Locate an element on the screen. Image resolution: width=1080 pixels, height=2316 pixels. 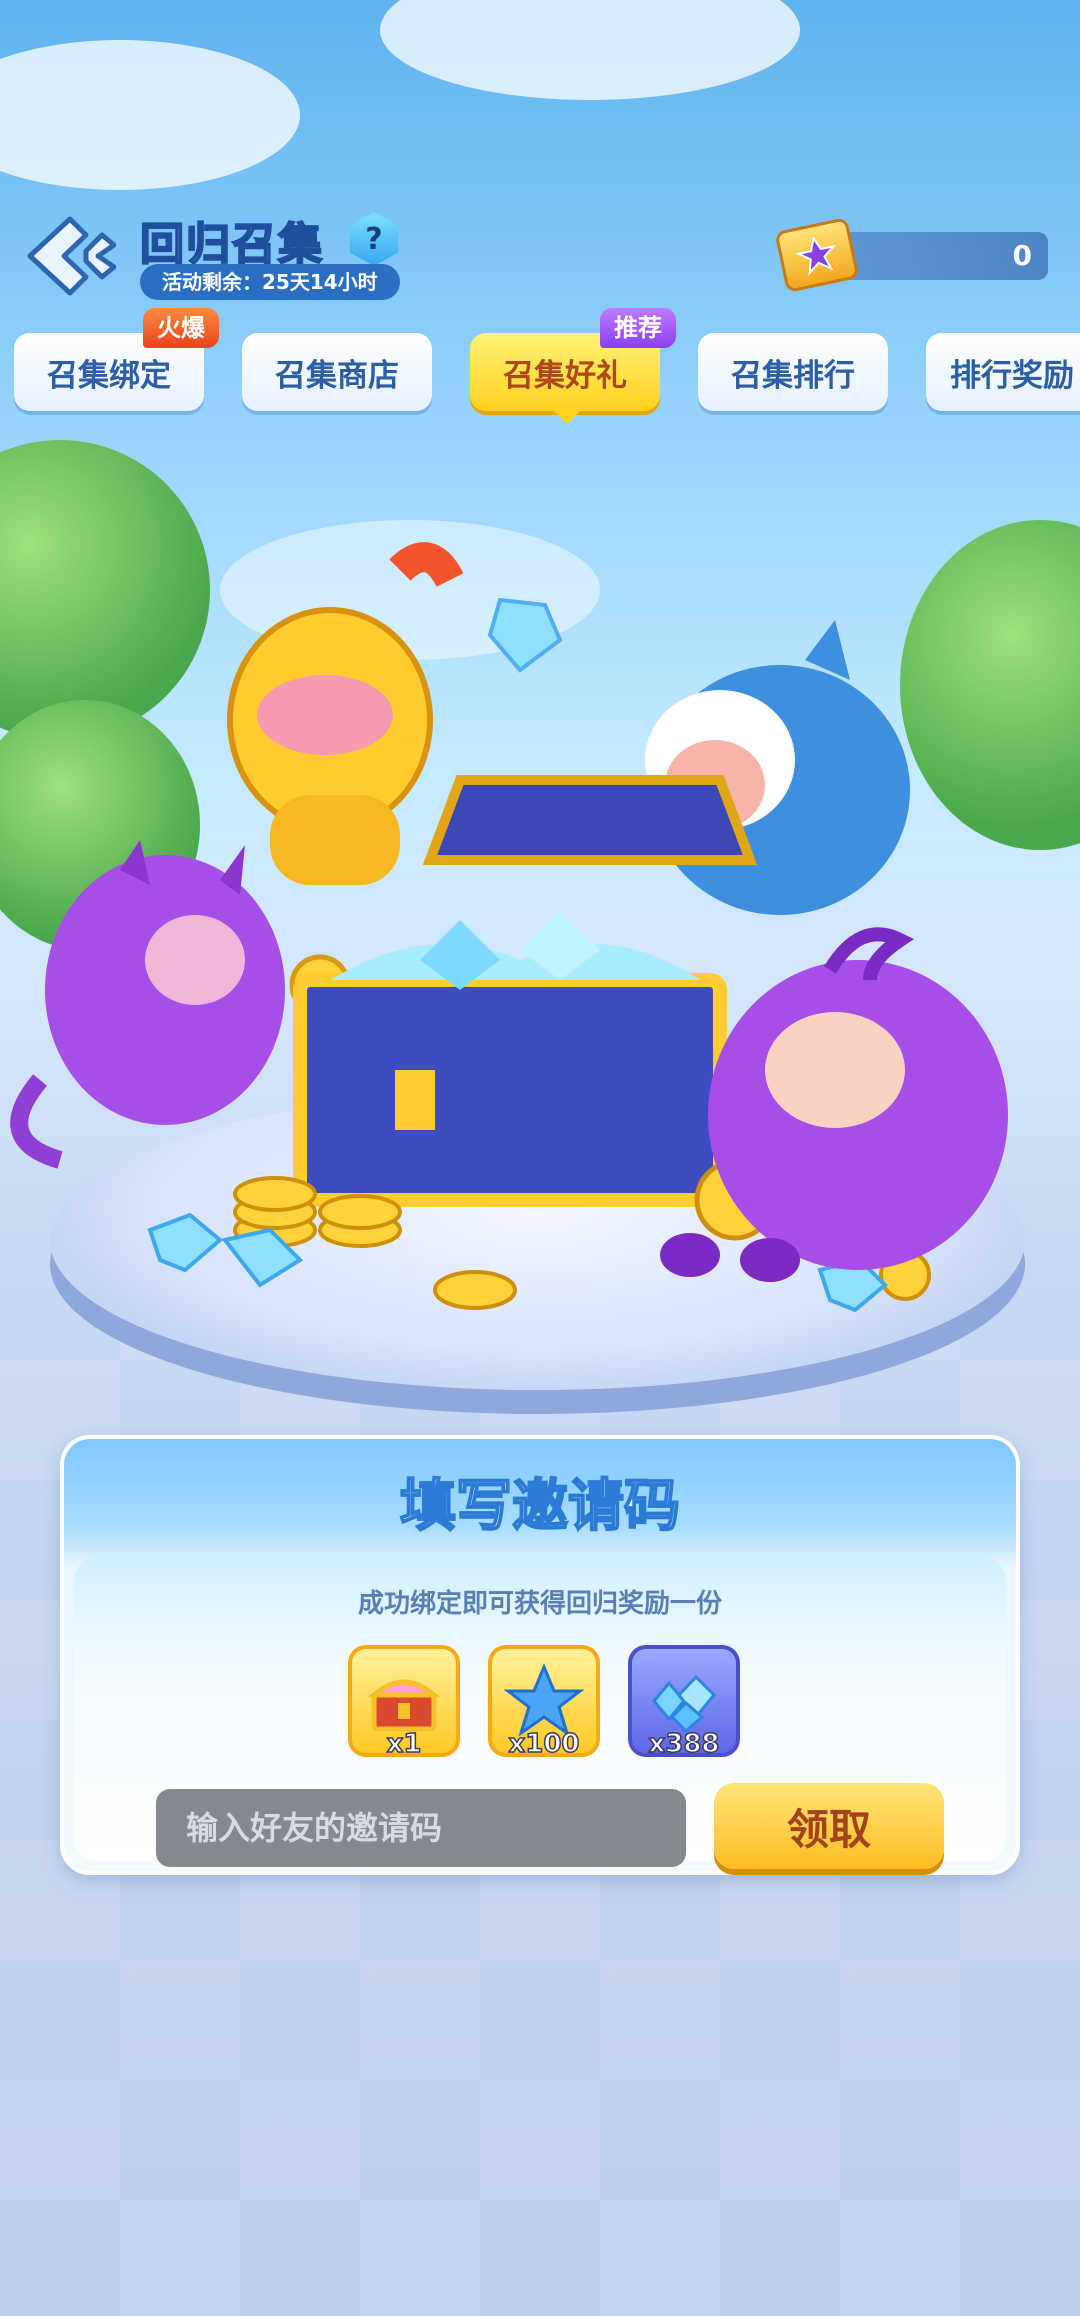
tab-label: 排行奖励 is located at coordinates (1012, 375).